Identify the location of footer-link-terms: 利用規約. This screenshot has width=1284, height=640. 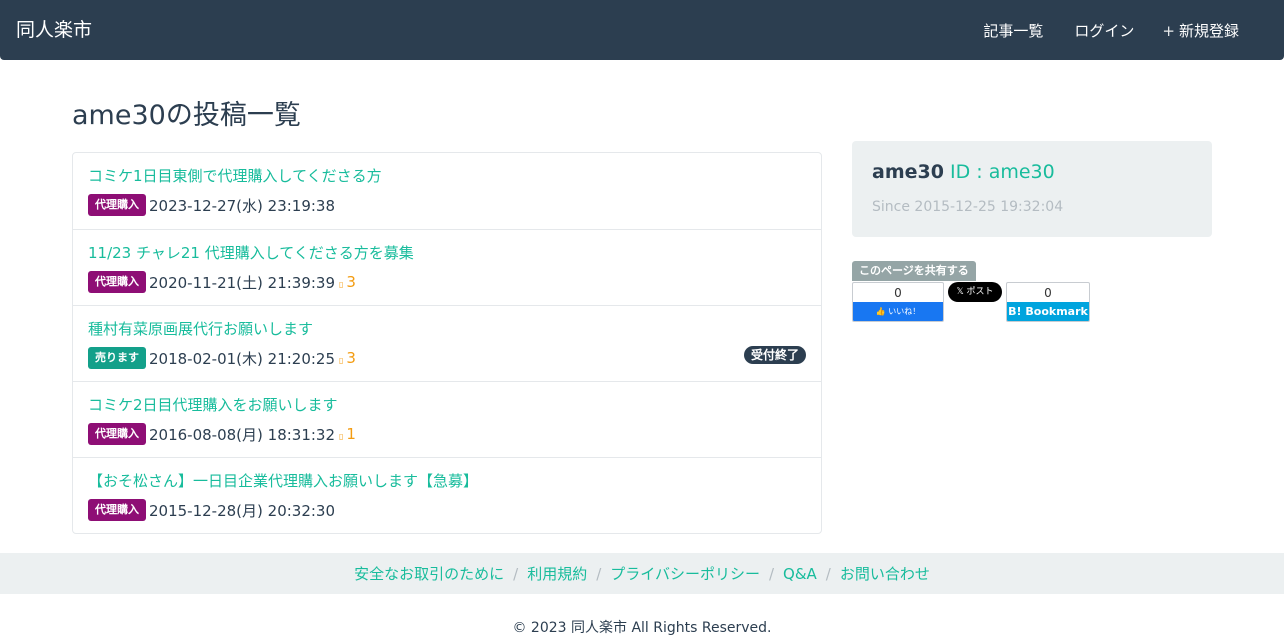
(557, 573).